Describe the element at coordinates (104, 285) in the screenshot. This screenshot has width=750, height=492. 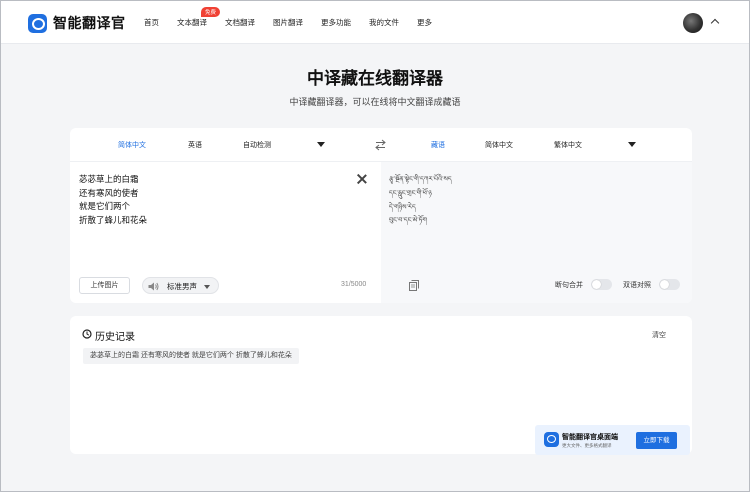
I see `upload-image-button: 上传图片` at that location.